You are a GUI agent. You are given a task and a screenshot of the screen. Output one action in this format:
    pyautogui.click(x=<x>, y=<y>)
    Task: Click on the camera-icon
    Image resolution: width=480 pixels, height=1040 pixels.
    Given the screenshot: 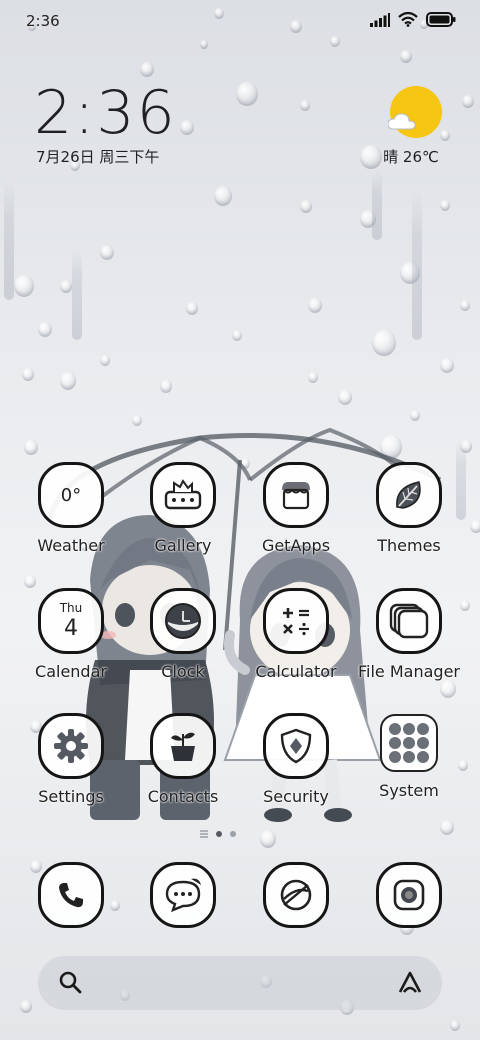 What is the action you would take?
    pyautogui.click(x=409, y=895)
    